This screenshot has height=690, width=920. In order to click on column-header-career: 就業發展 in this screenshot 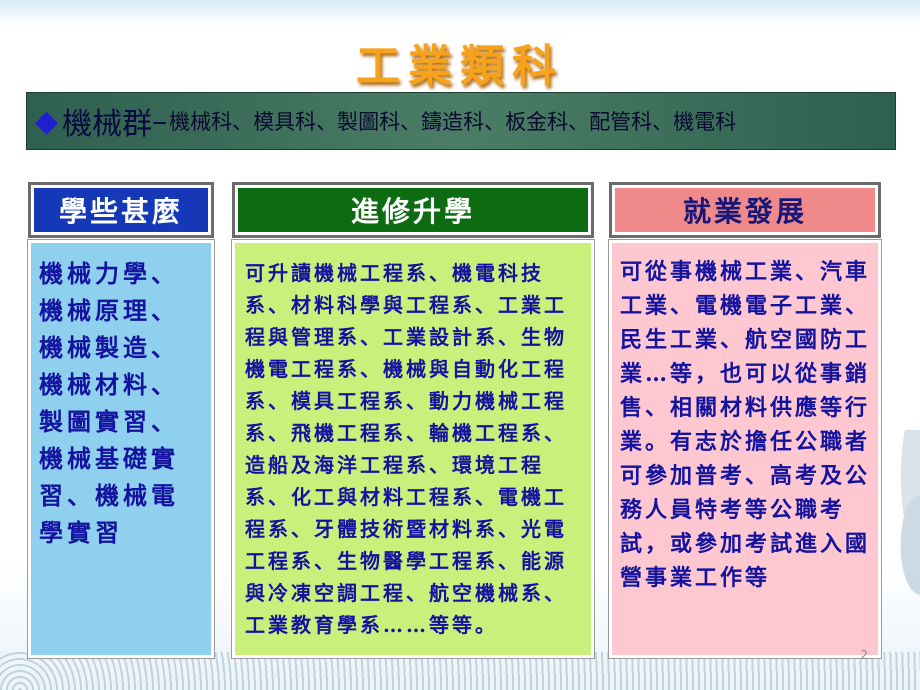, I will do `click(745, 210)`.